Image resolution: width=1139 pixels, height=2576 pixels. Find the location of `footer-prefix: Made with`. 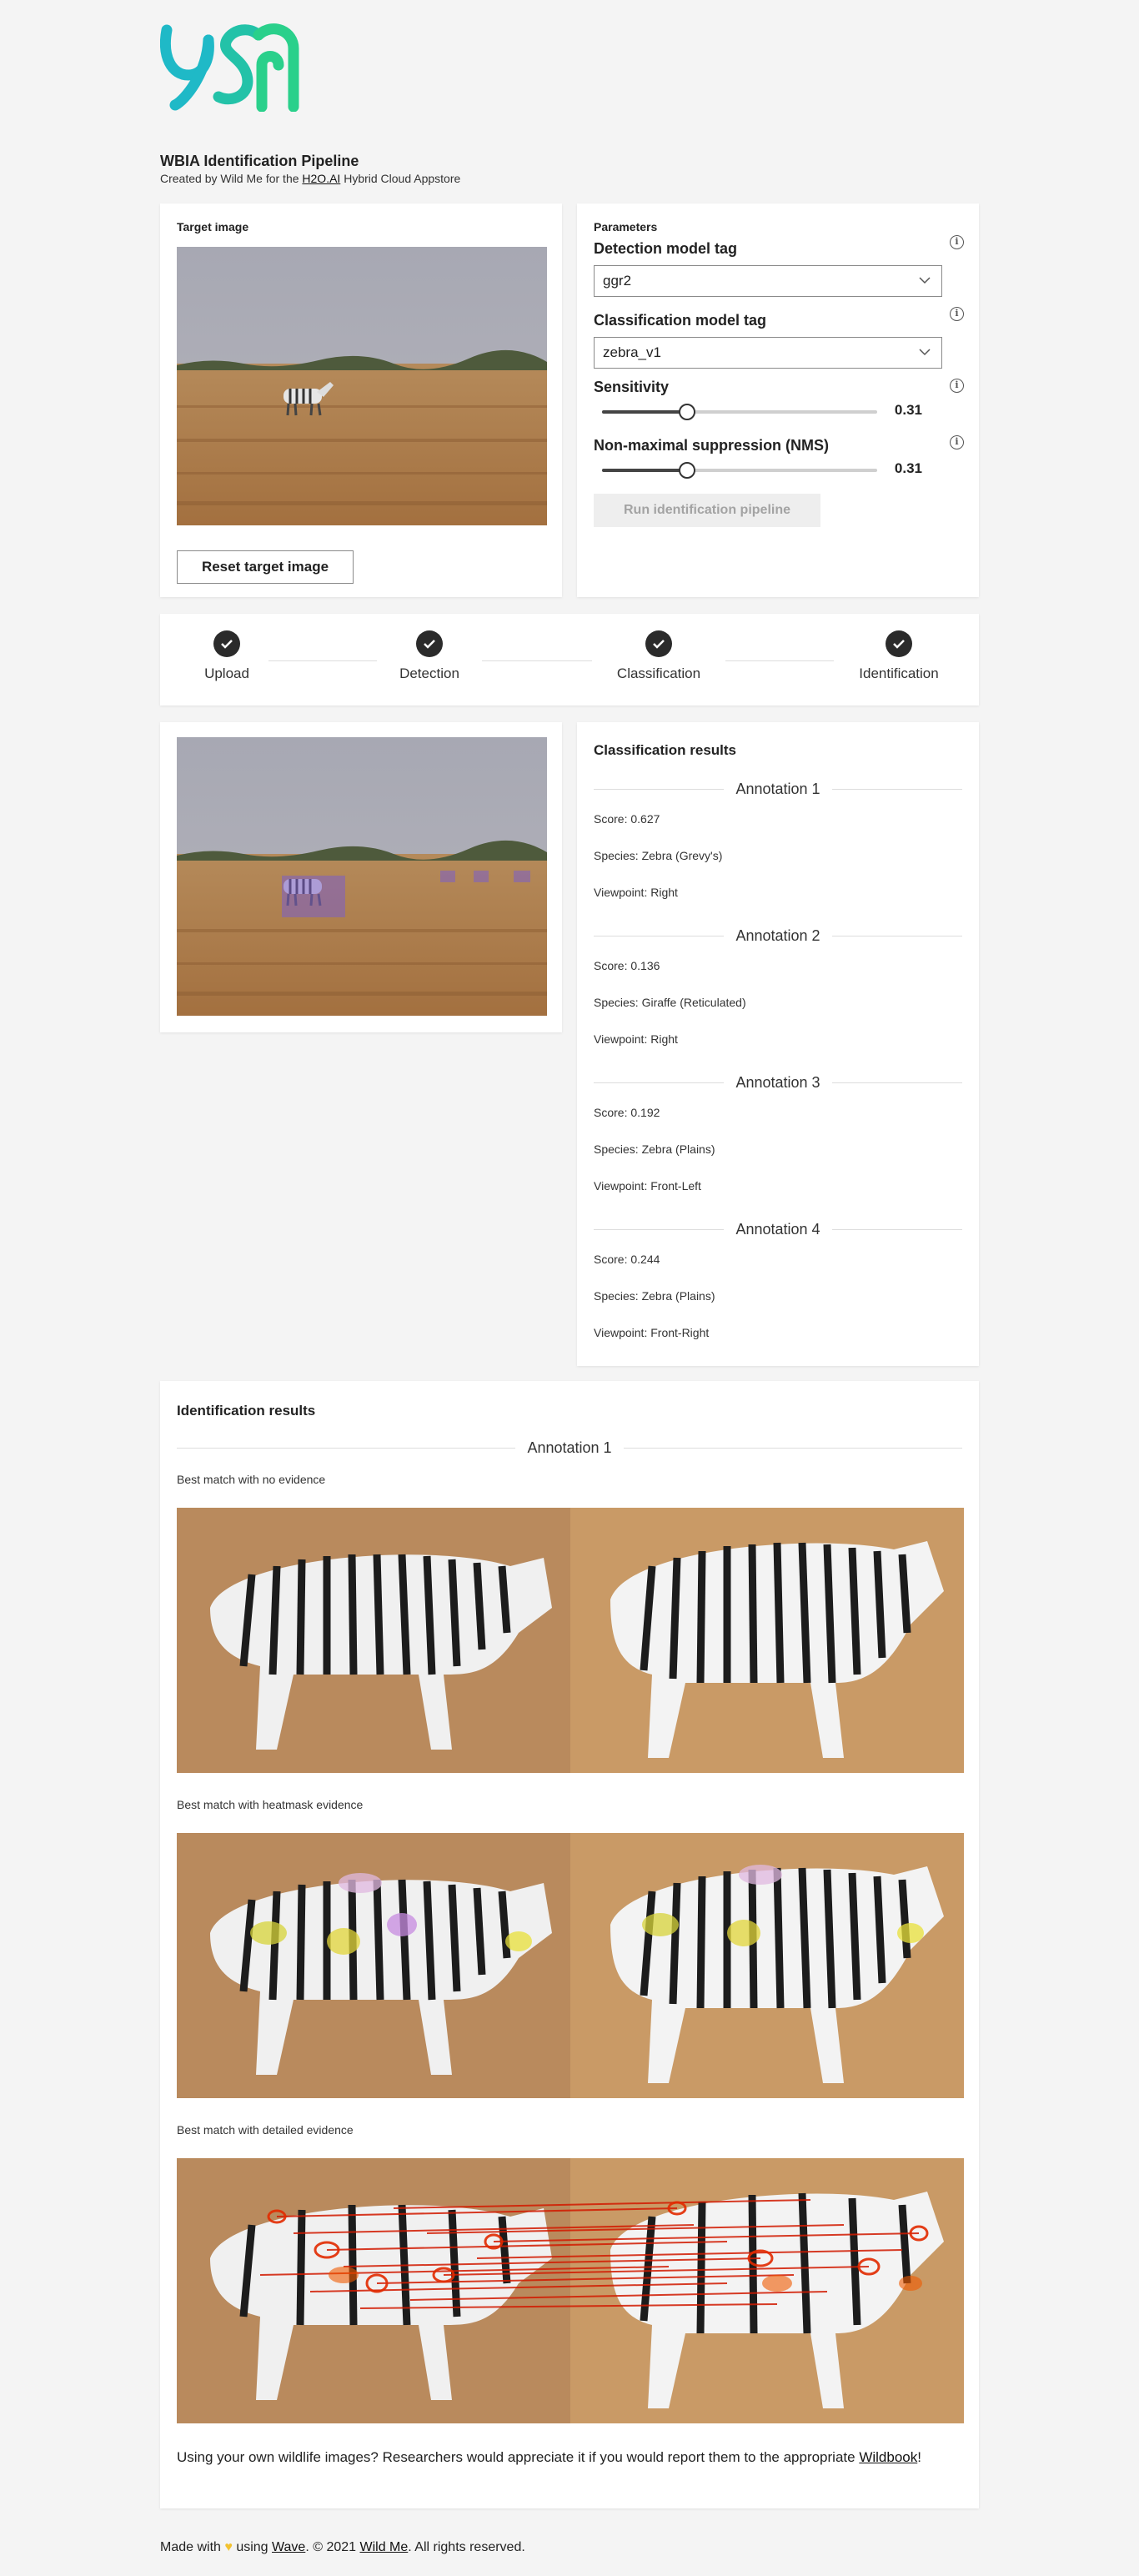

footer-prefix: Made with is located at coordinates (192, 2547).